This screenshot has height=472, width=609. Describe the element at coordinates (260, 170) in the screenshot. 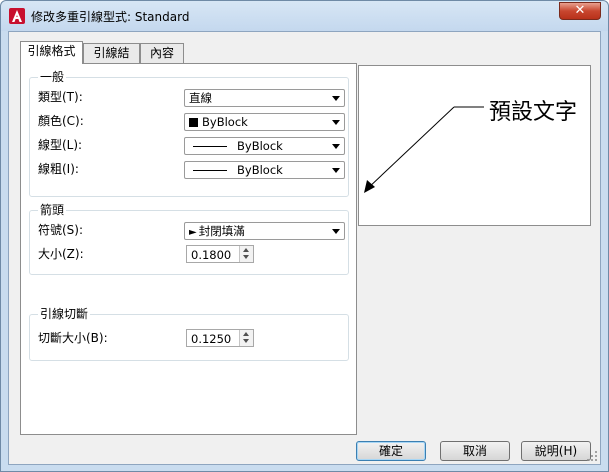

I see `lineweight-value: ByBlock` at that location.